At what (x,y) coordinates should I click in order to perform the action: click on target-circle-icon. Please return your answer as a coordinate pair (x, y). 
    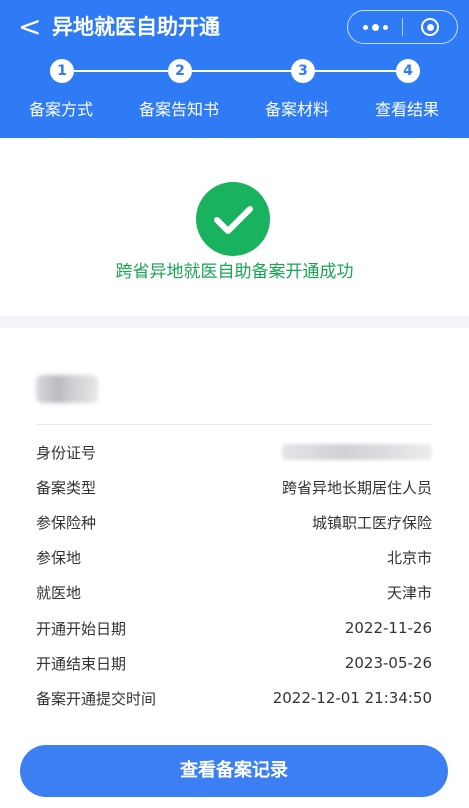
    Looking at the image, I should click on (430, 27).